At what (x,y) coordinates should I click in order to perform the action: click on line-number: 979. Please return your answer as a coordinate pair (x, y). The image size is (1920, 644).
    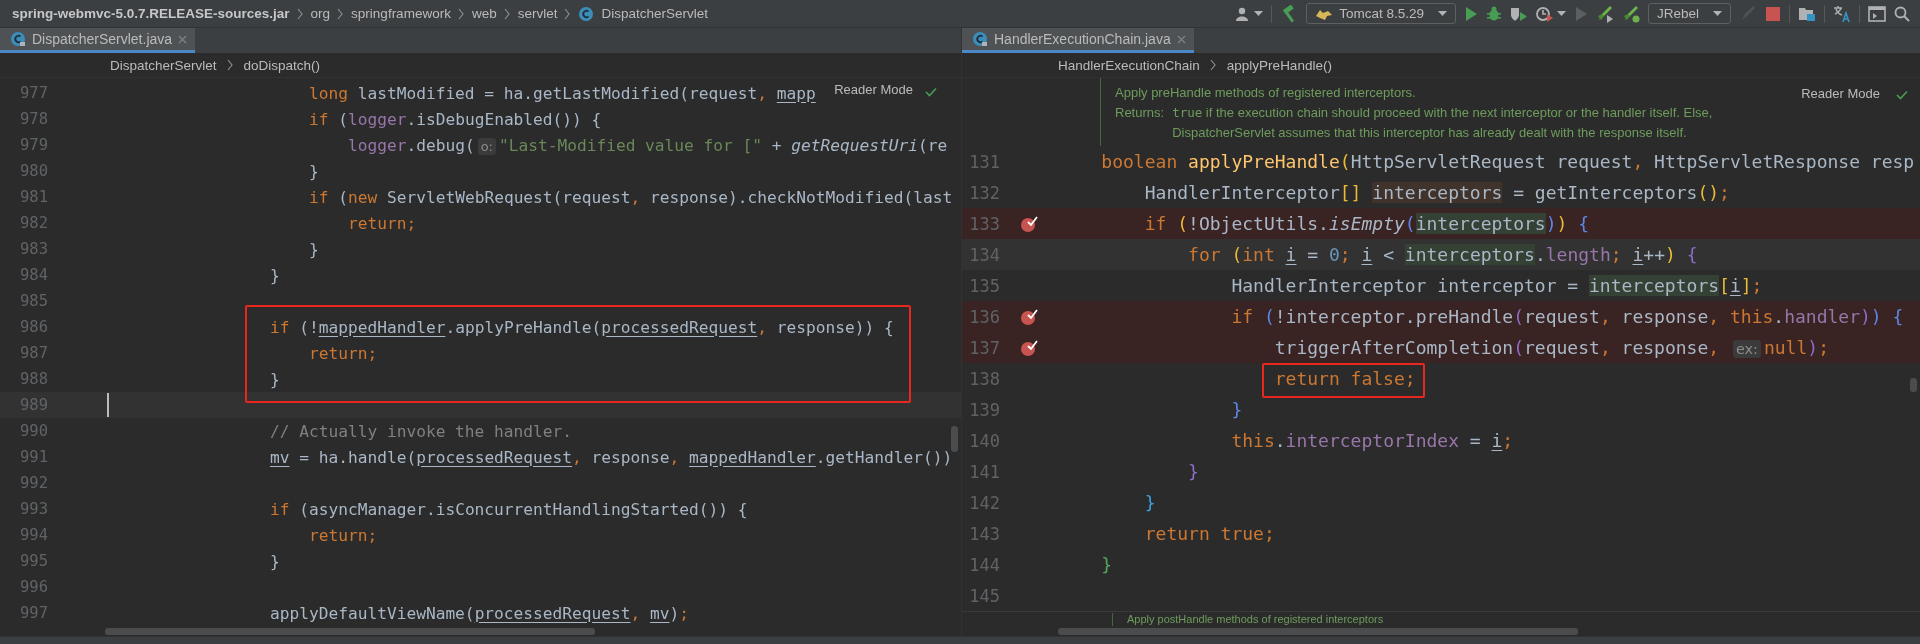
    Looking at the image, I should click on (33, 145).